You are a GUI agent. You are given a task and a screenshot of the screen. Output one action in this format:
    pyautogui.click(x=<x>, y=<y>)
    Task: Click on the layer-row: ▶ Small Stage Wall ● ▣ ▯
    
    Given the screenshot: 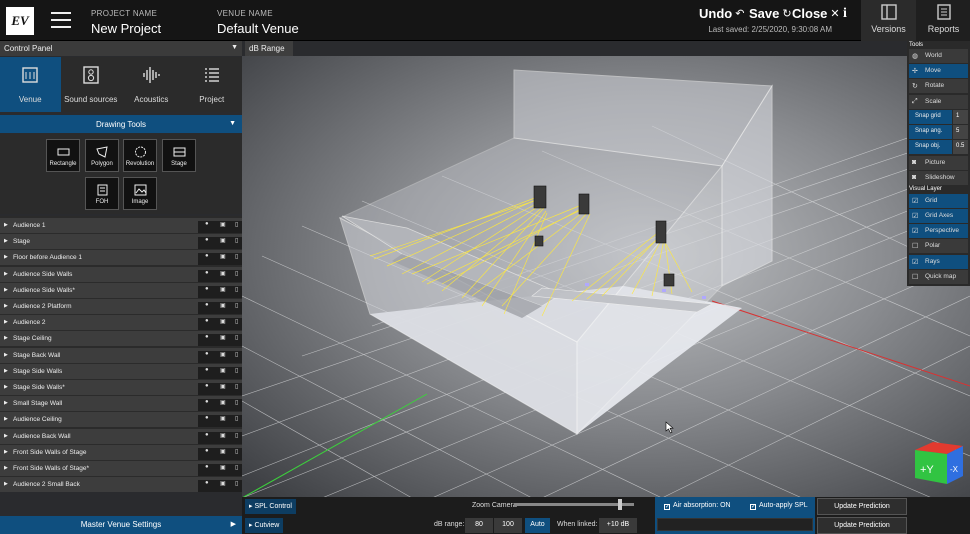 What is the action you would take?
    pyautogui.click(x=121, y=404)
    